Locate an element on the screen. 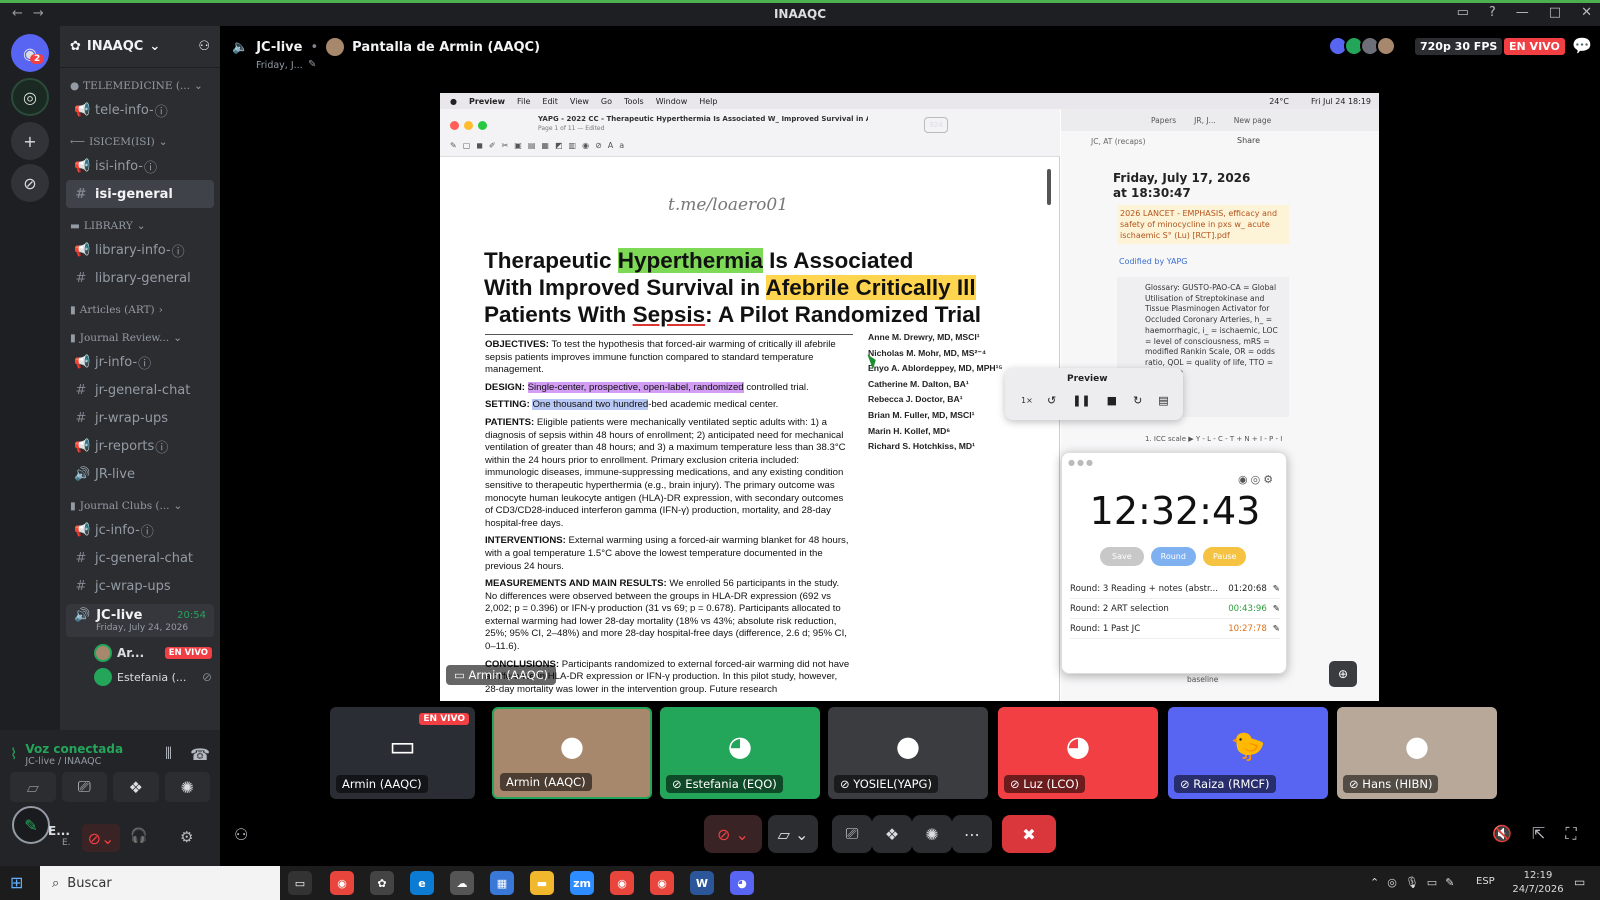  channel-jc-wrap-ups: # jc-wrap-ups is located at coordinates (140, 586).